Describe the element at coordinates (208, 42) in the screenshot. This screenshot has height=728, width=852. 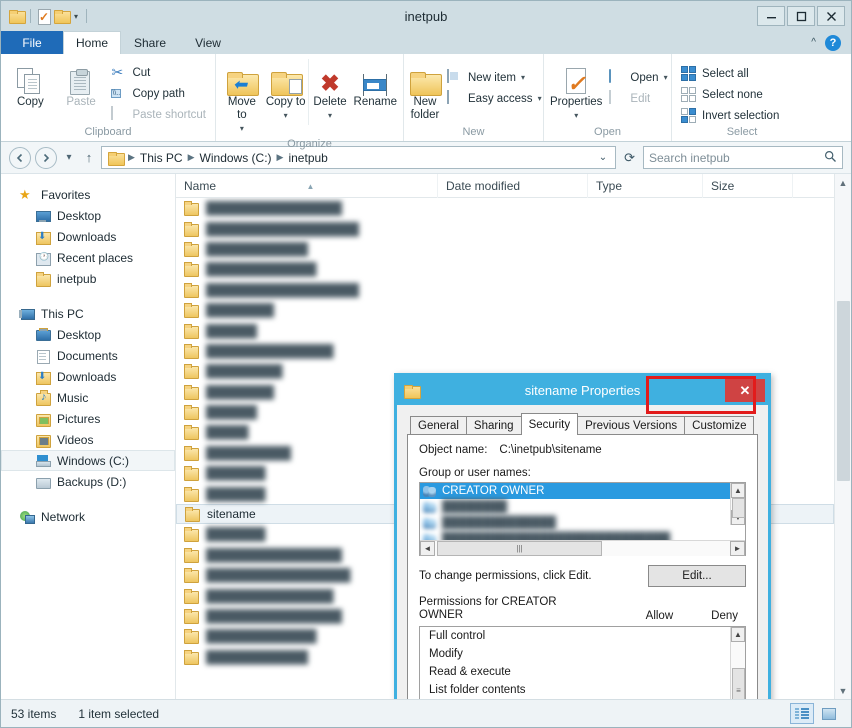
I see `tab-view: View` at that location.